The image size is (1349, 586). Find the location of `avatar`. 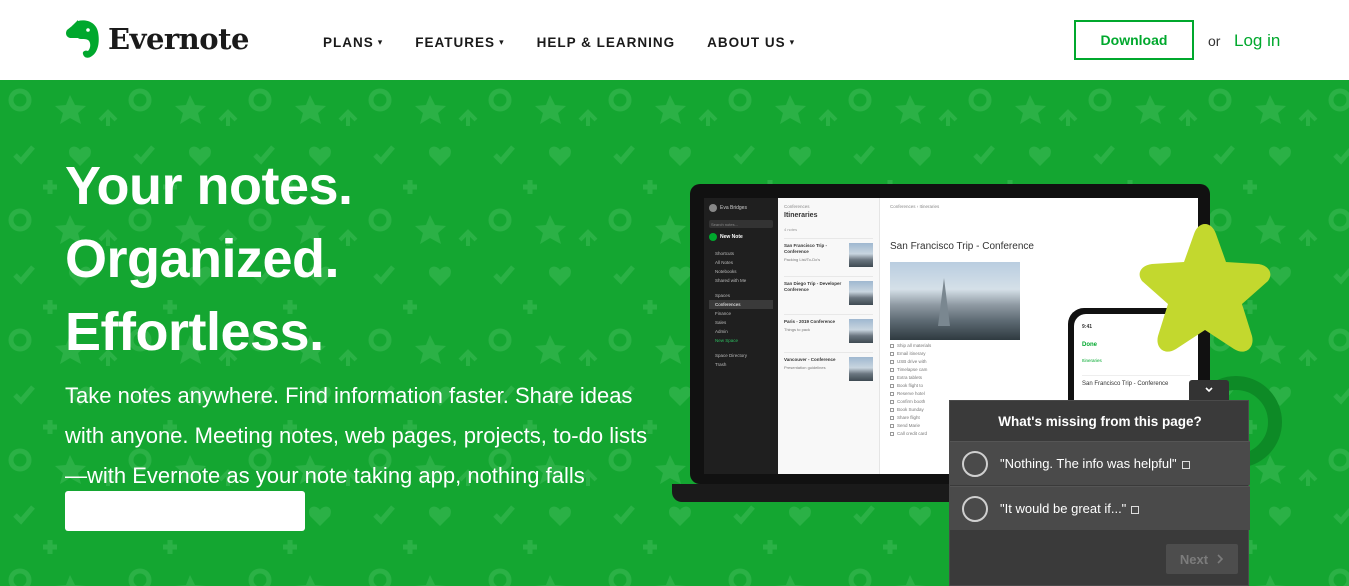

avatar is located at coordinates (713, 208).